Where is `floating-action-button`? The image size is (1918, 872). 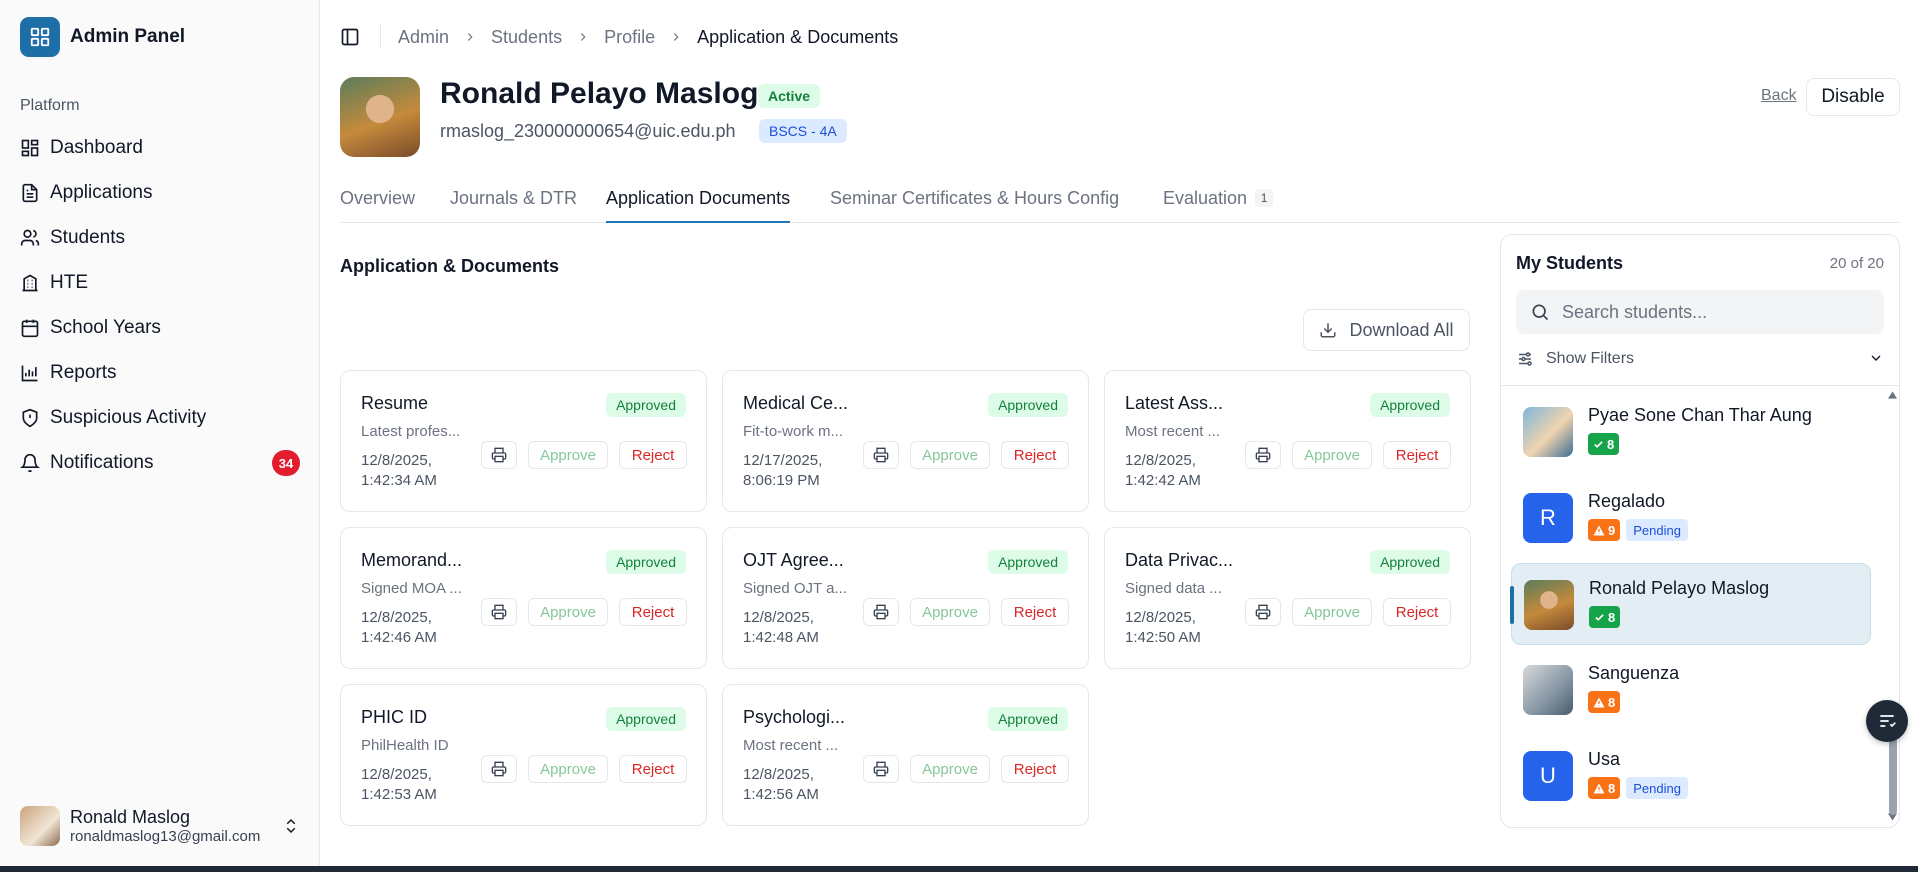 floating-action-button is located at coordinates (1887, 721).